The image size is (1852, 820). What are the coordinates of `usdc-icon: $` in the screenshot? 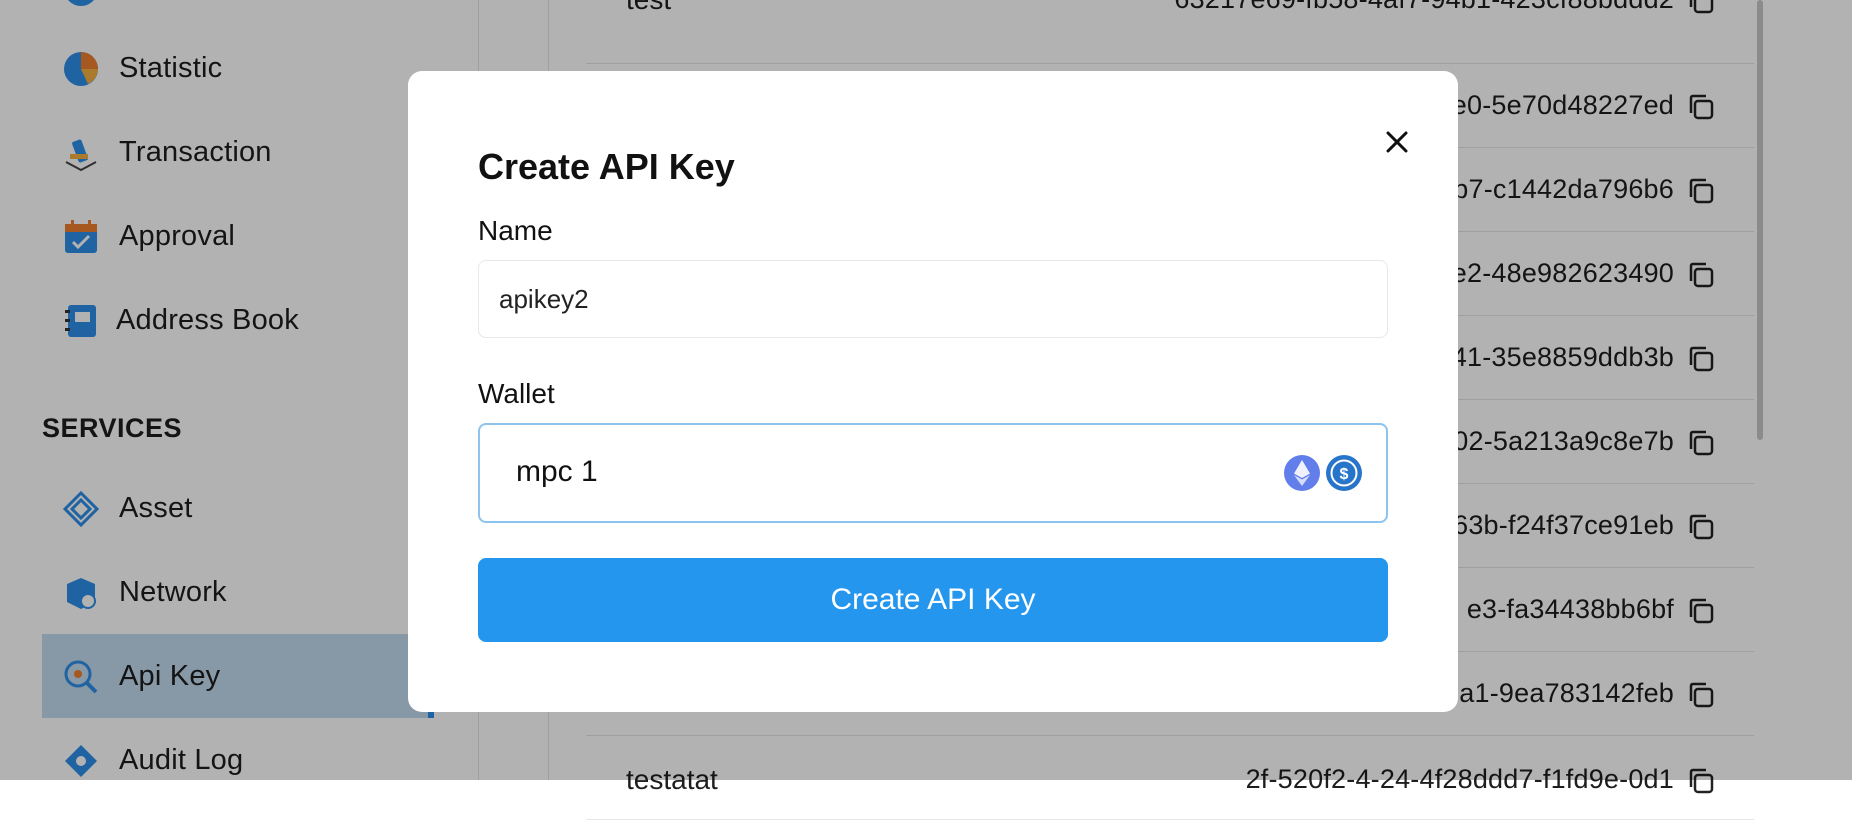 It's located at (1344, 473).